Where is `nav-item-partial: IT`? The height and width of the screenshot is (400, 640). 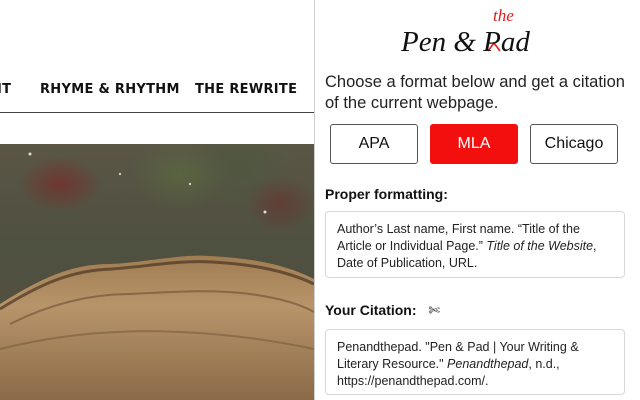 nav-item-partial: IT is located at coordinates (5, 89).